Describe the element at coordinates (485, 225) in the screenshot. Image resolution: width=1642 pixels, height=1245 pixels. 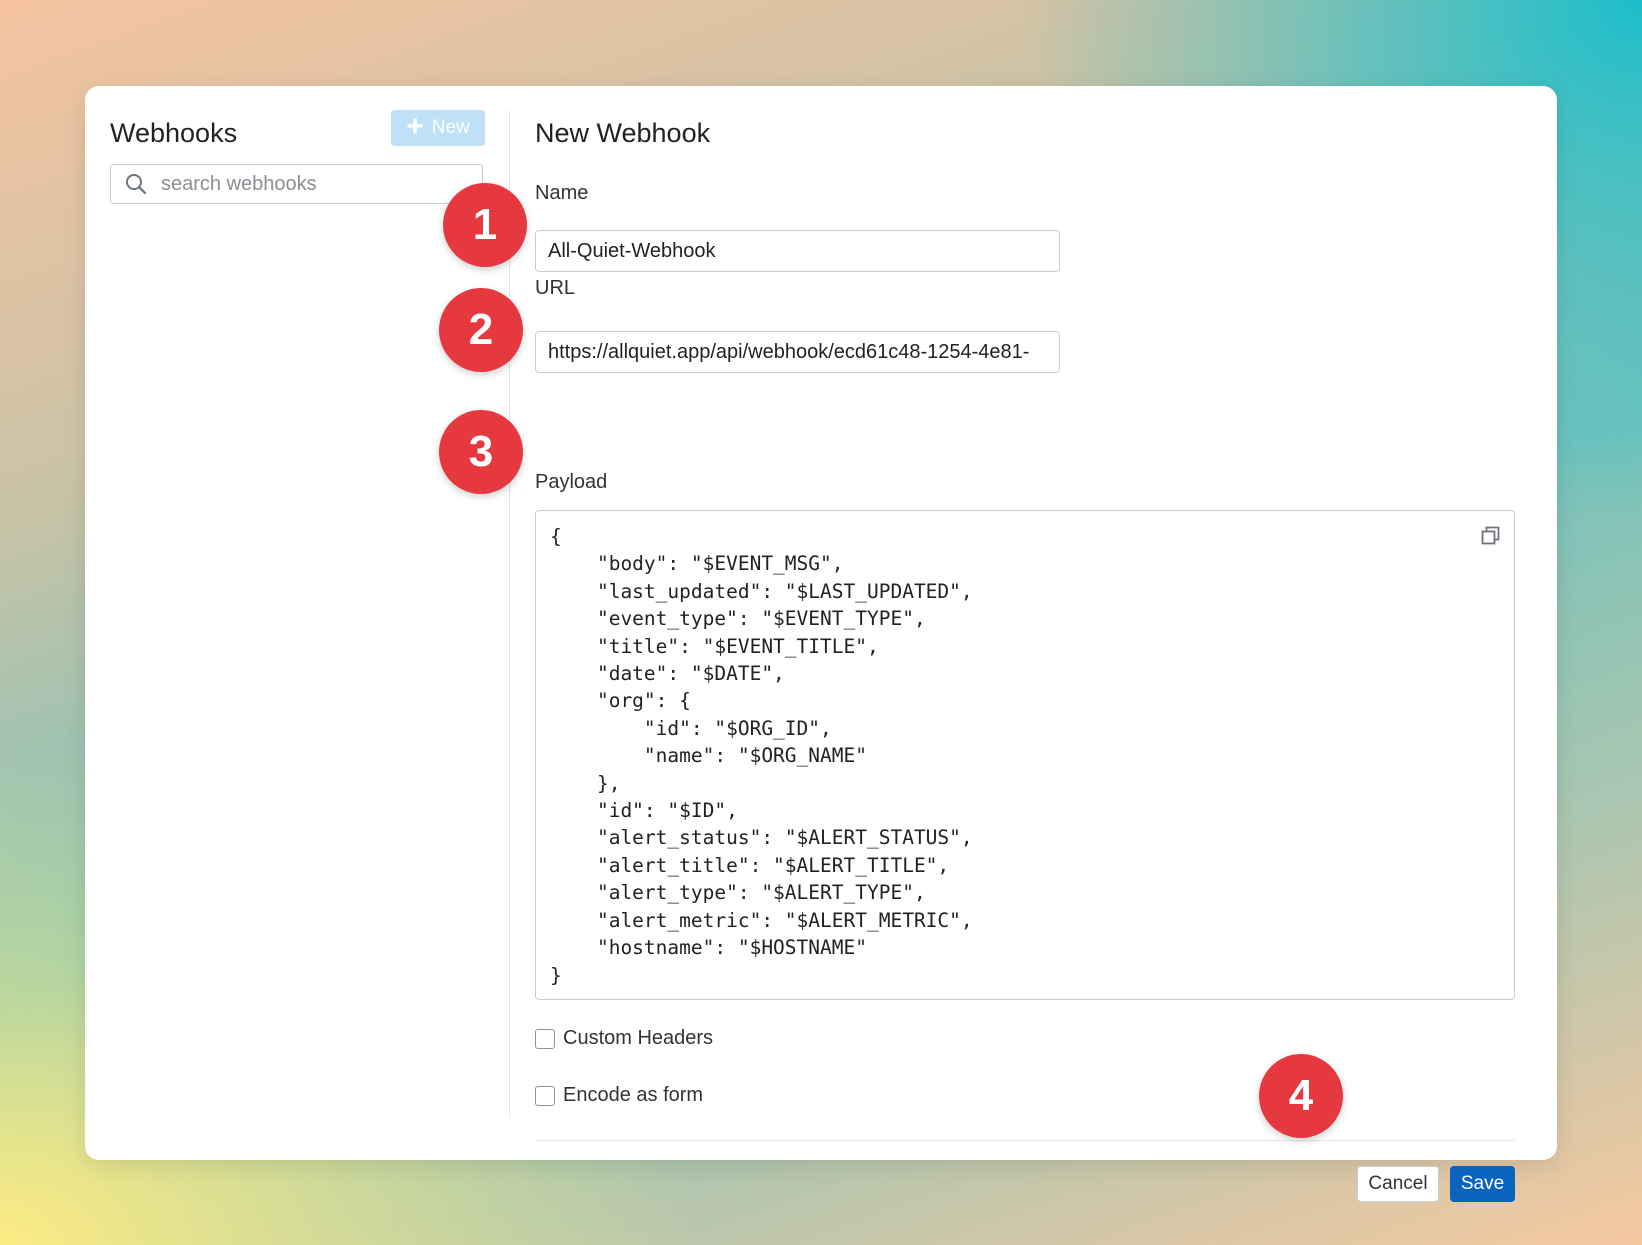
I see `step-marker-1: 1` at that location.